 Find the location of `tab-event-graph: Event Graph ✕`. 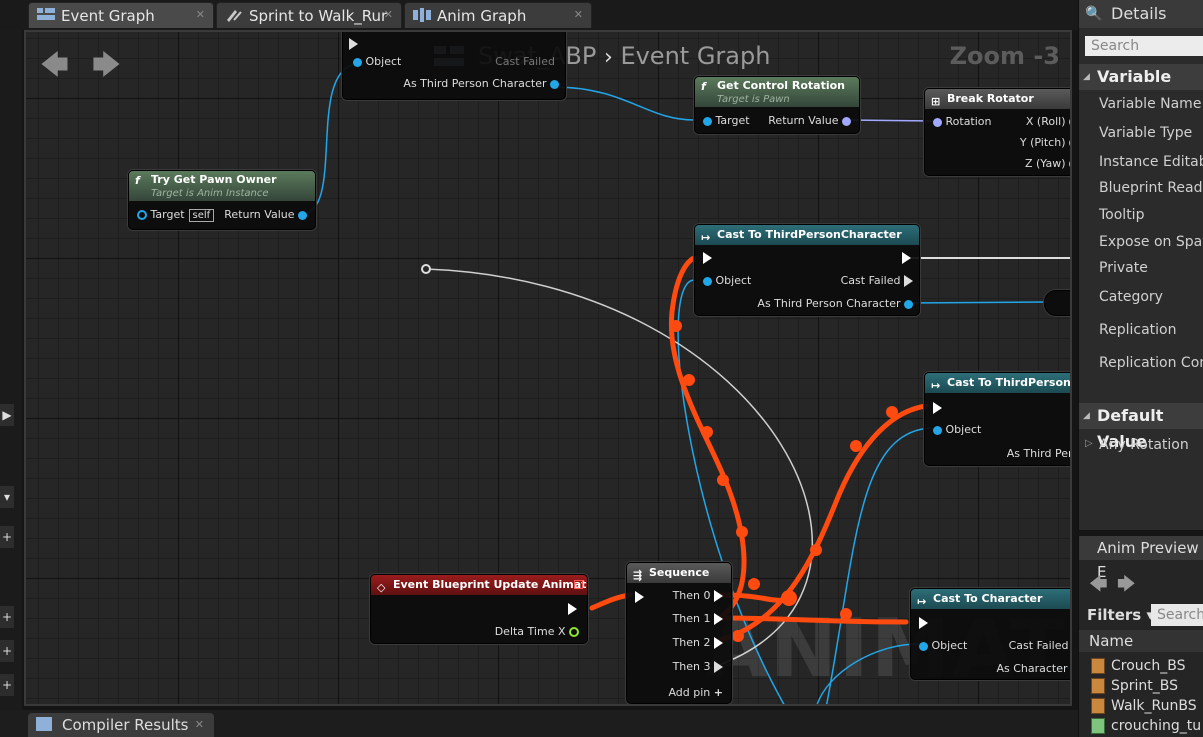

tab-event-graph: Event Graph ✕ is located at coordinates (121, 15).